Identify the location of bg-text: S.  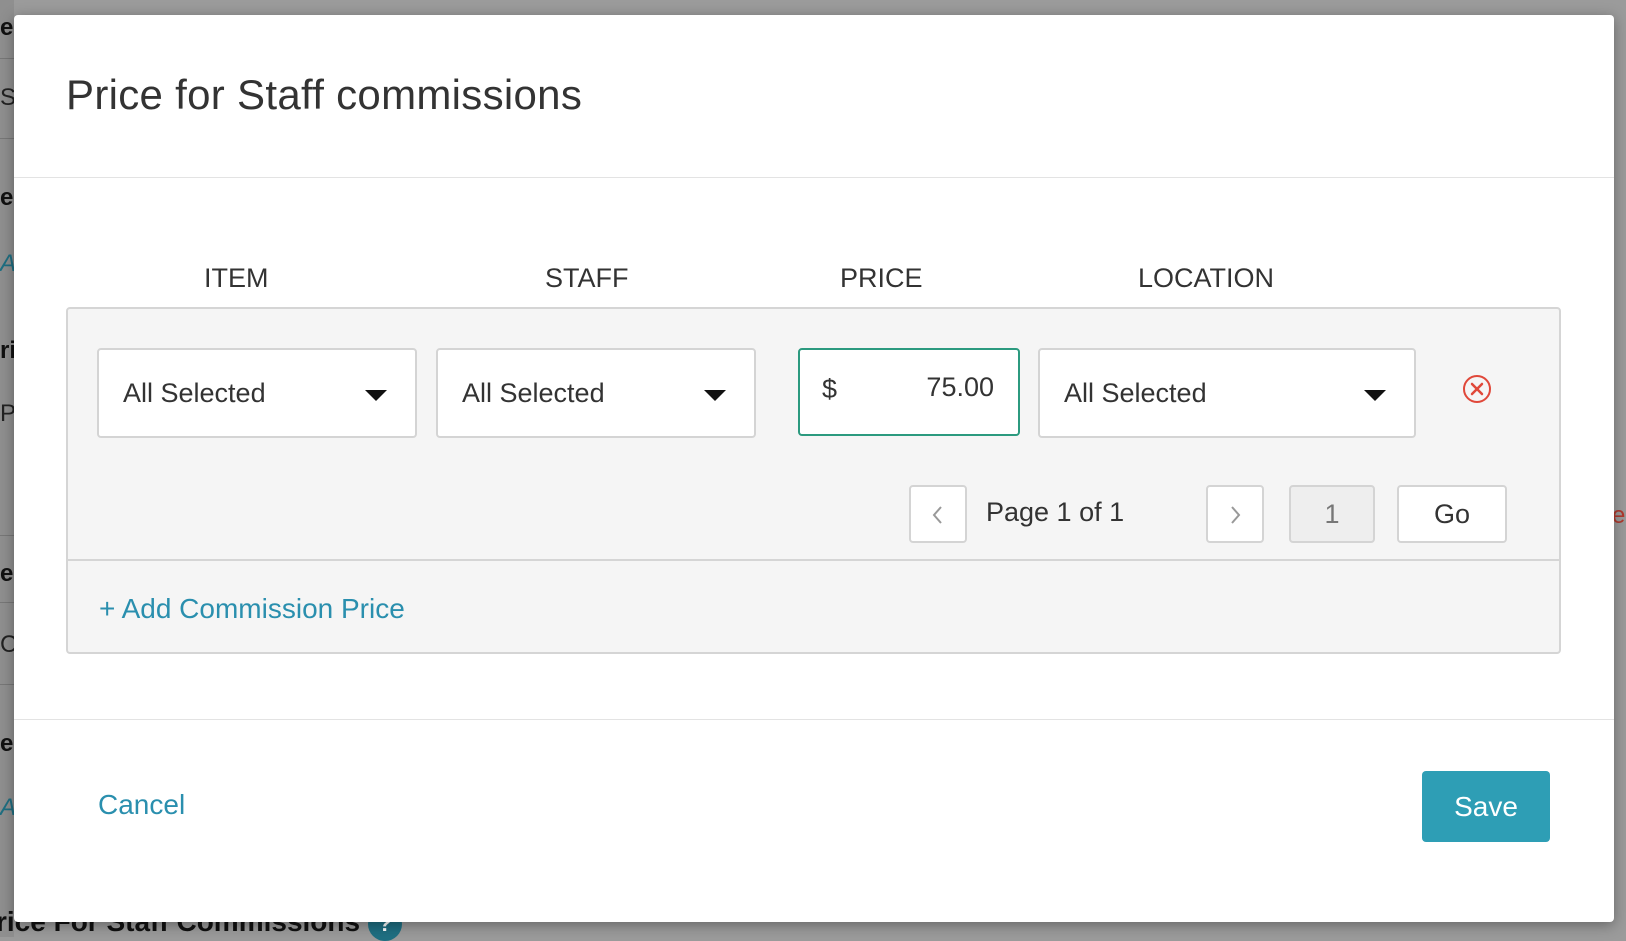
(7, 97).